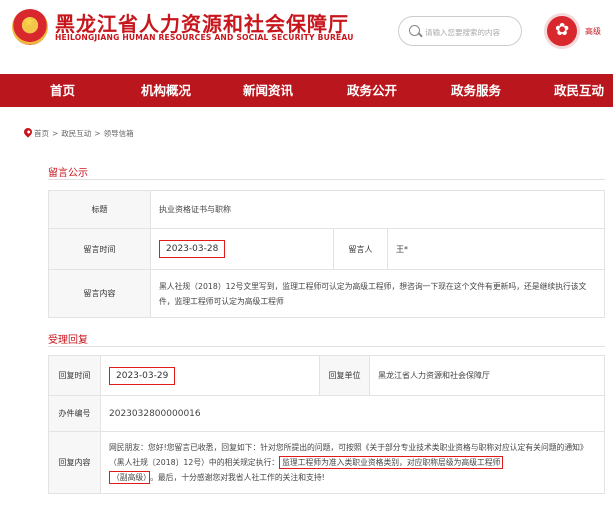 The image size is (613, 515). I want to click on location-pin-icon, so click(28, 132).